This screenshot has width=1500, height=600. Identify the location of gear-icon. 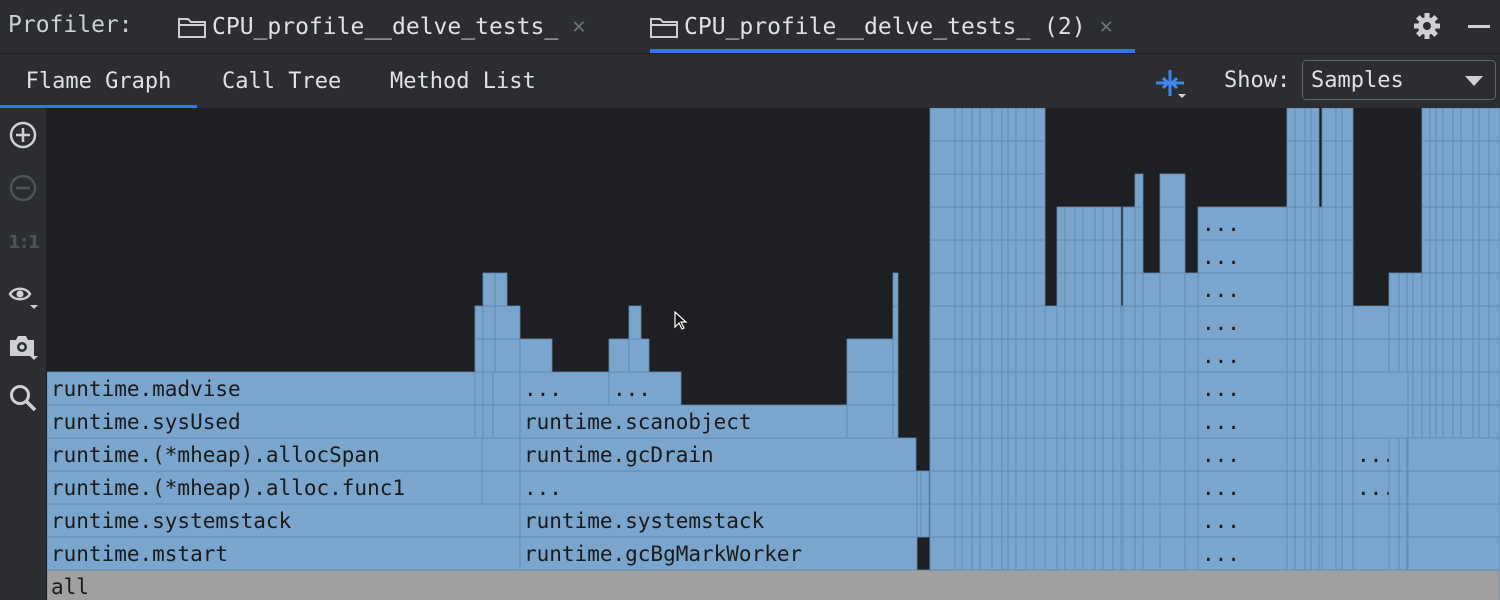
(1427, 26).